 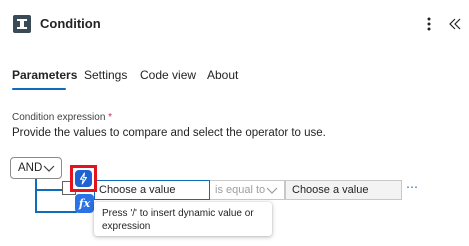 What do you see at coordinates (56, 212) in the screenshot?
I see `tree-connector-add` at bounding box center [56, 212].